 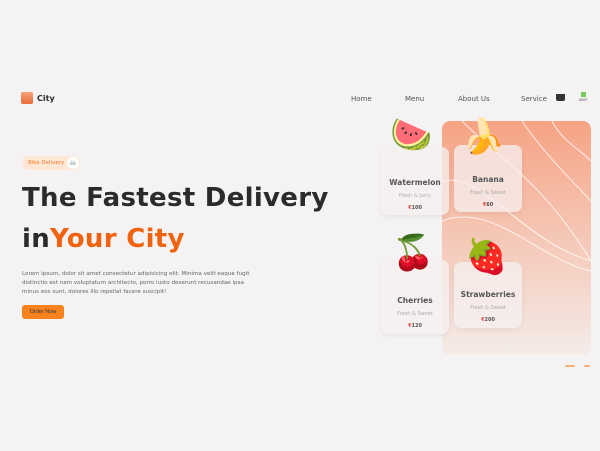 What do you see at coordinates (570, 366) in the screenshot?
I see `slider-dot-active` at bounding box center [570, 366].